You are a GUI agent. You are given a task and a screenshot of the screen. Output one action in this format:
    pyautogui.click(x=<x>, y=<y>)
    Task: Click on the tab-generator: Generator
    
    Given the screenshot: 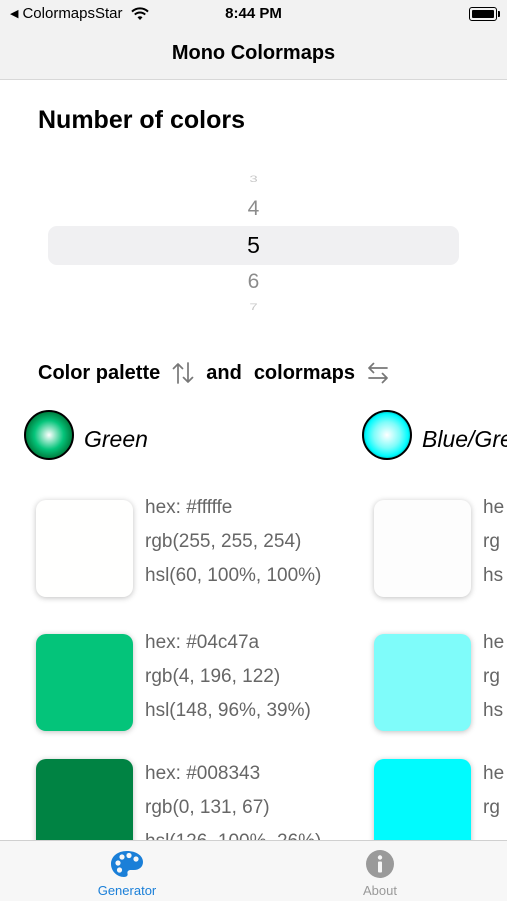 What is the action you would take?
    pyautogui.click(x=127, y=873)
    